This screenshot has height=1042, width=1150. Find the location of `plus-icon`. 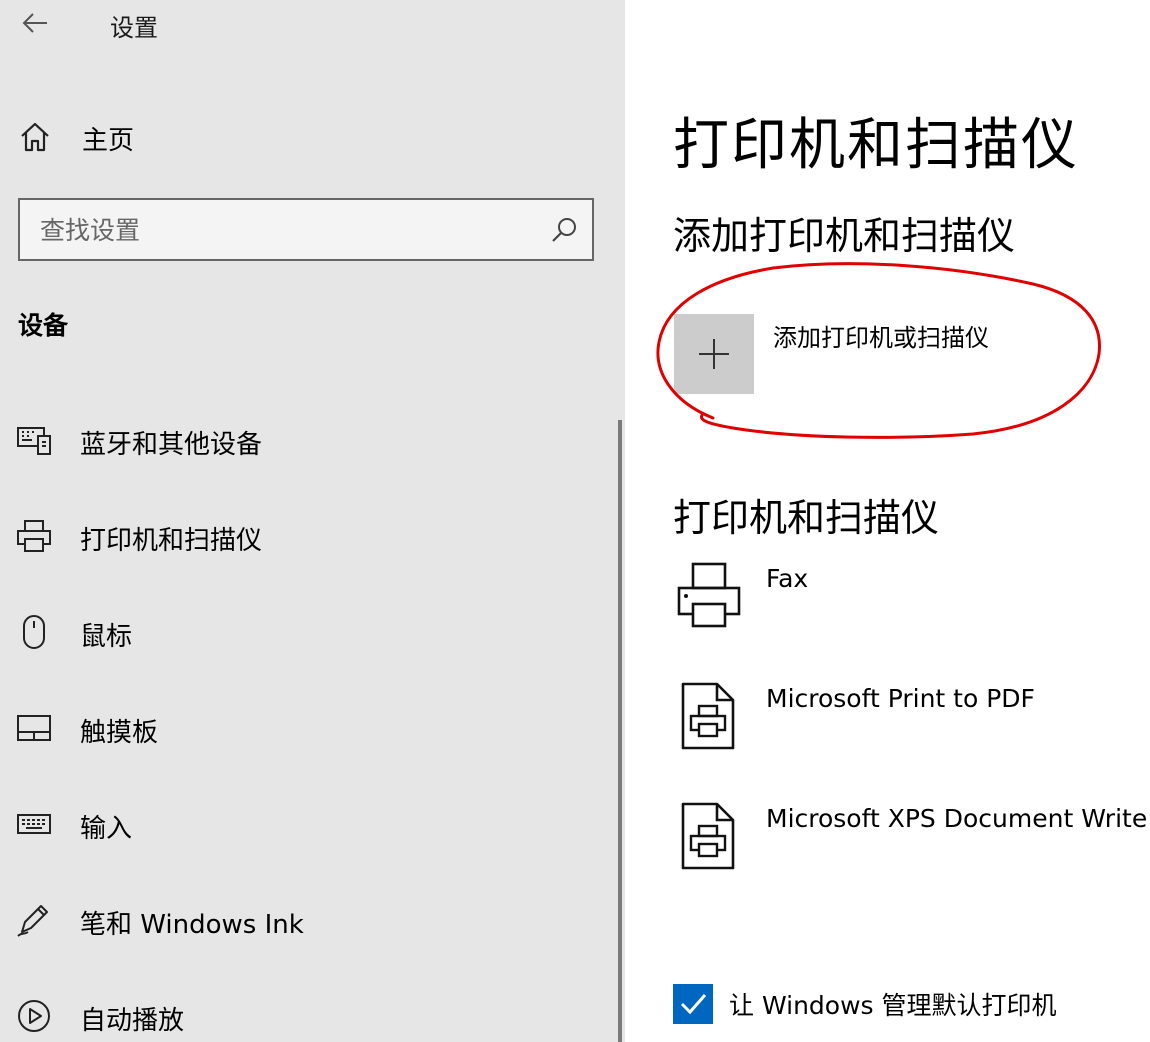

plus-icon is located at coordinates (714, 354).